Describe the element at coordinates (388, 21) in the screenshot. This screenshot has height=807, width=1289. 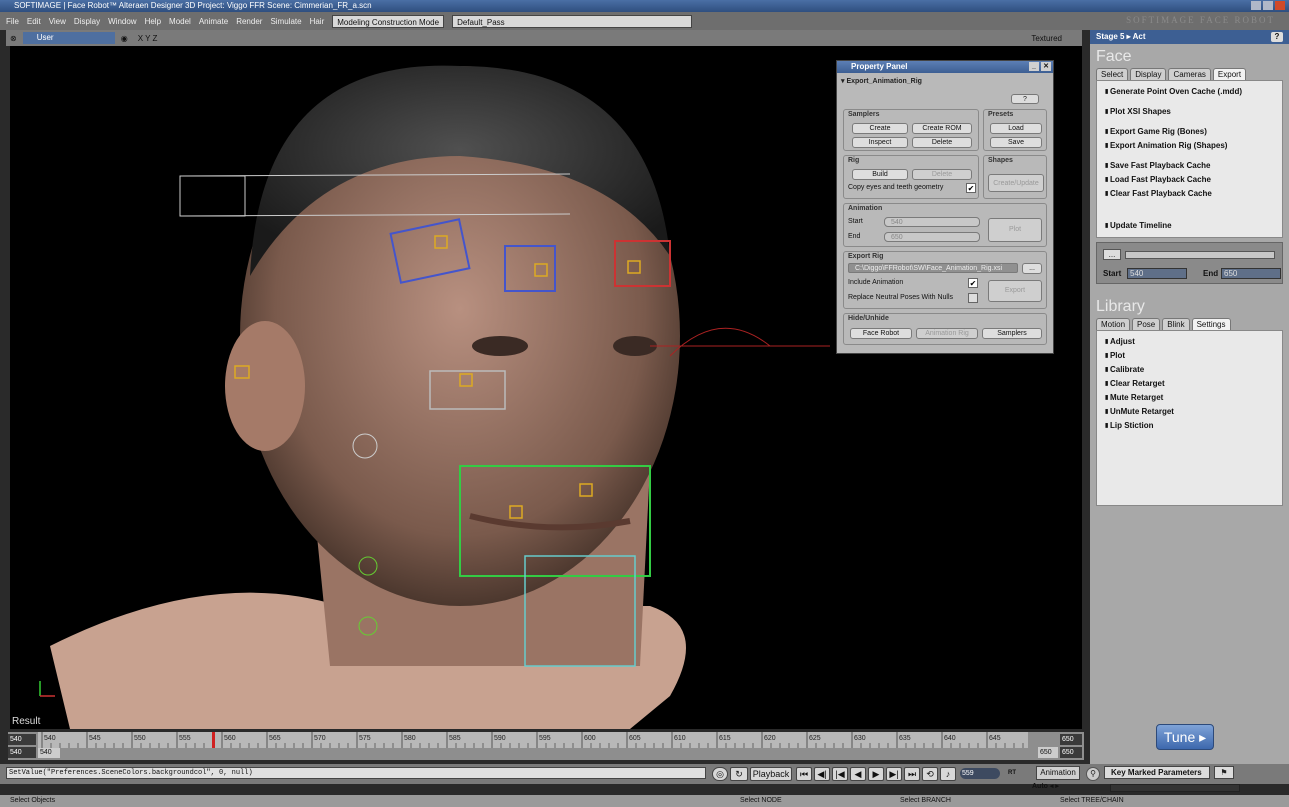
I see `construction-mode-combo: Modeling Construction Mode` at that location.